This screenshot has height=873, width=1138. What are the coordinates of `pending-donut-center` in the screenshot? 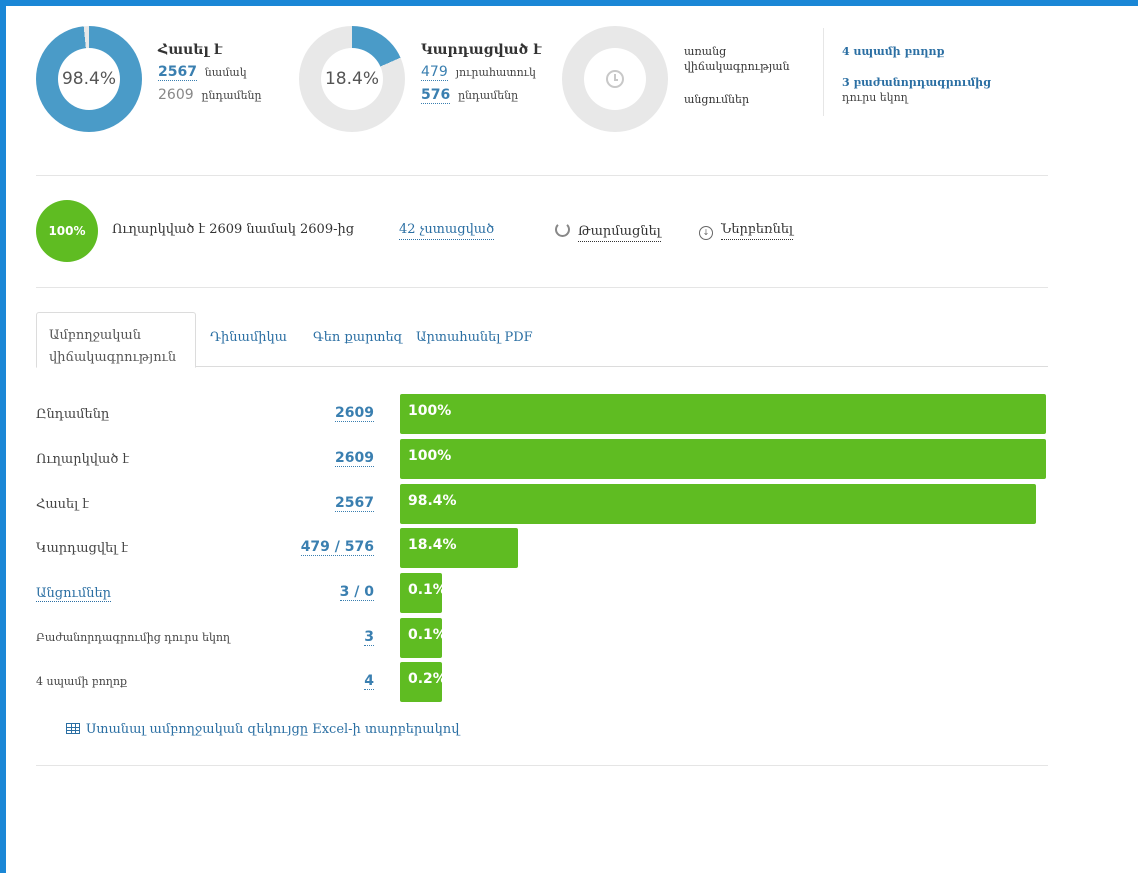 It's located at (615, 79).